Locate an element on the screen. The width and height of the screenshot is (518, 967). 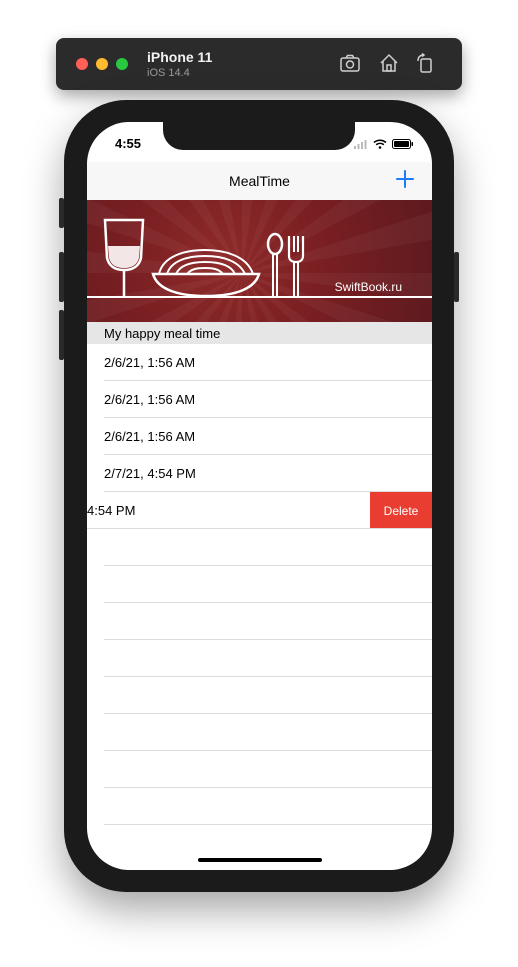
signal-icon is located at coordinates (361, 145).